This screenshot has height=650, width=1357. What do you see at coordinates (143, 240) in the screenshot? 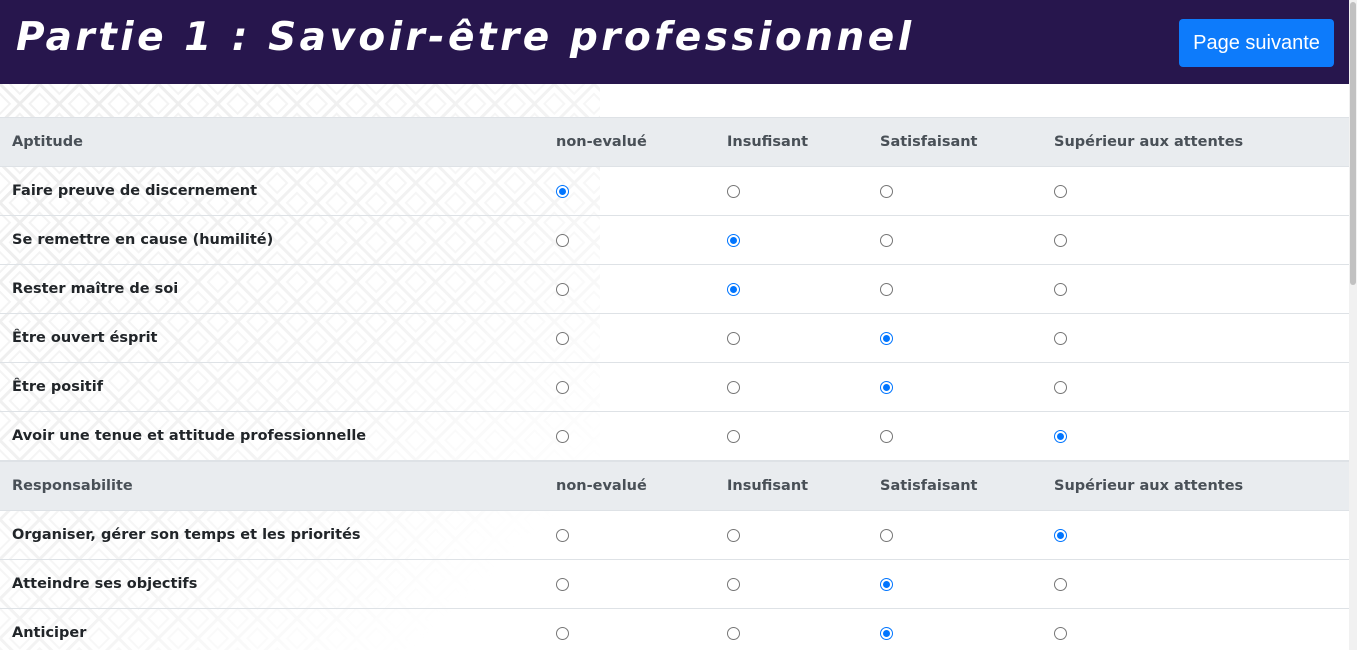
I see `criterion-label: Se remettre en cause (humilité)` at bounding box center [143, 240].